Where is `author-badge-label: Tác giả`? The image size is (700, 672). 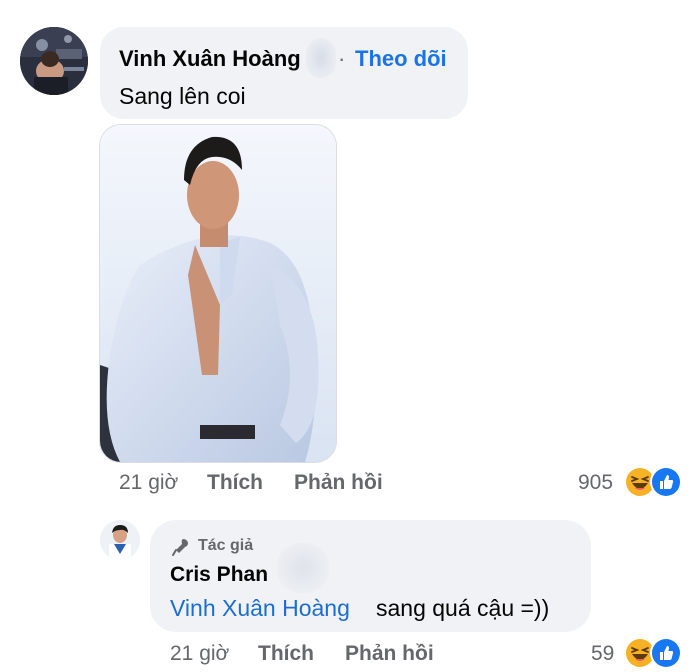 author-badge-label: Tác giả is located at coordinates (226, 545).